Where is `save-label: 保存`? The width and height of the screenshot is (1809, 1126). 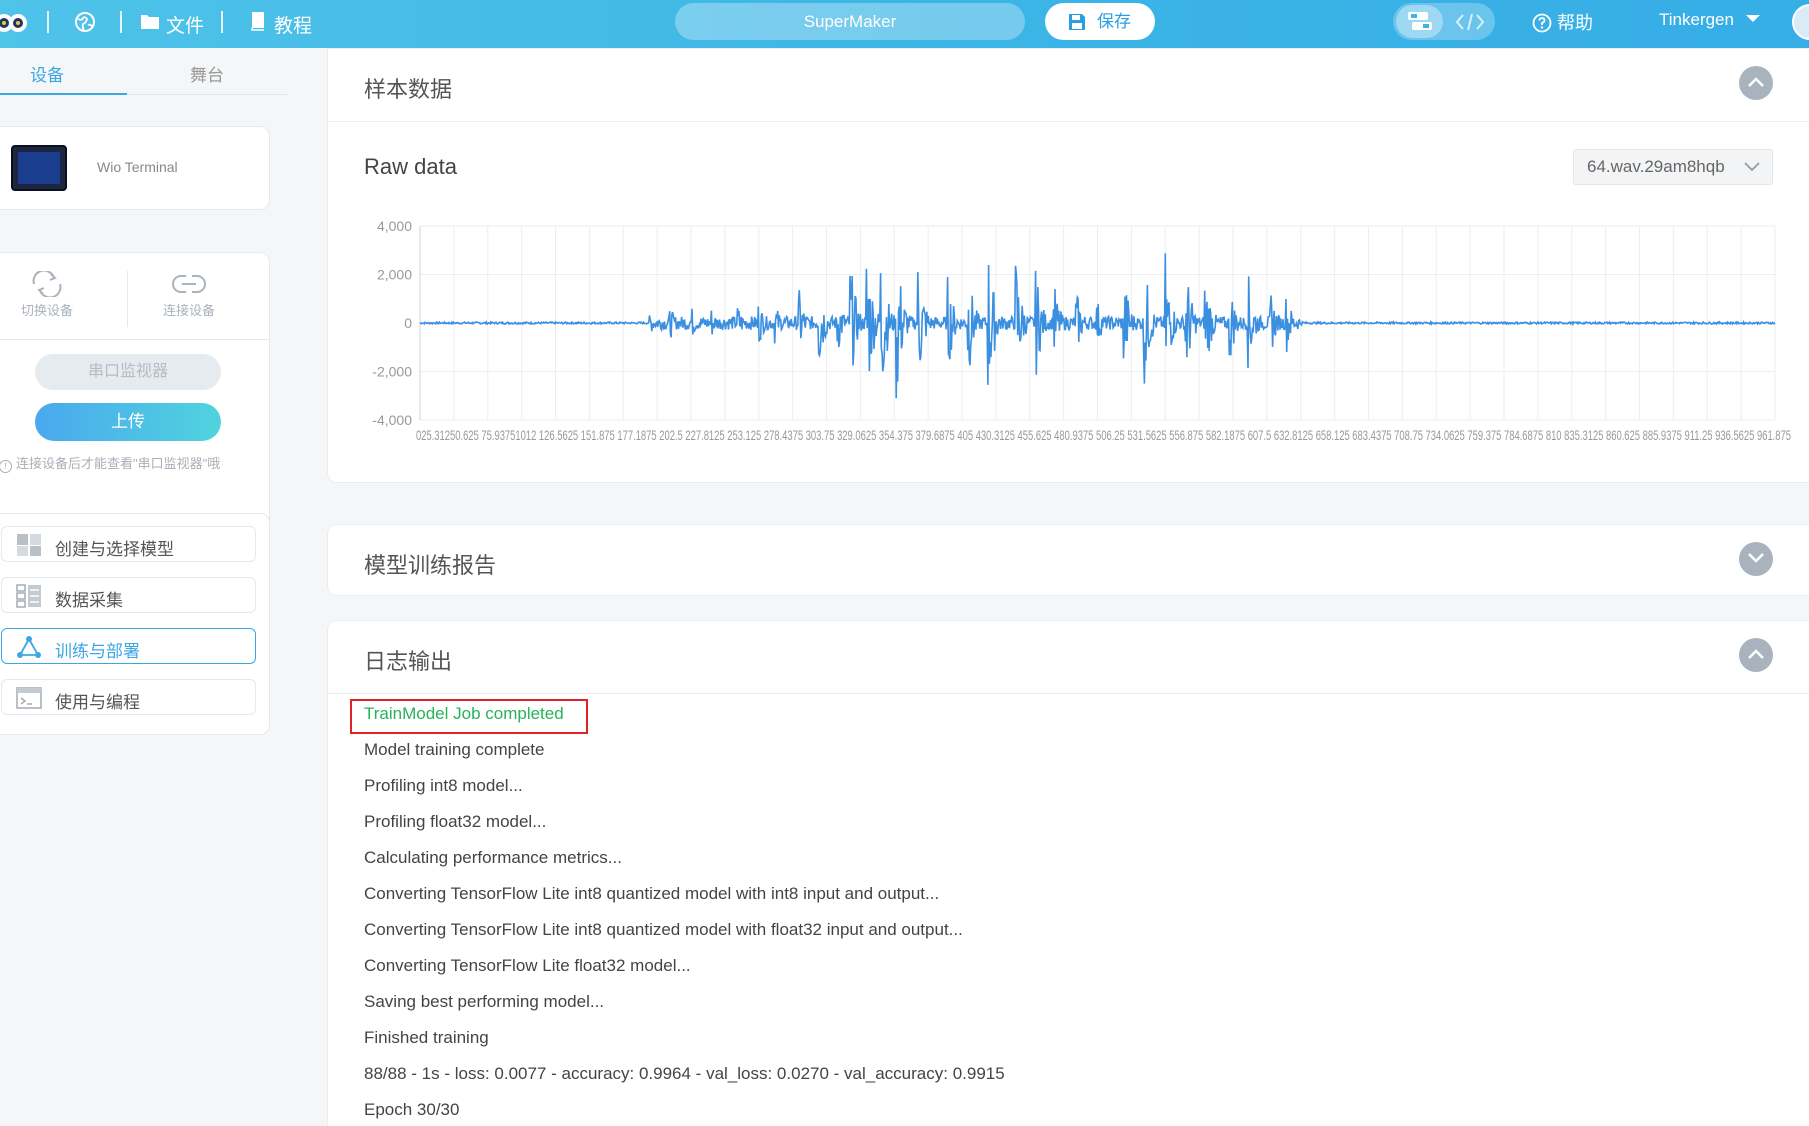
save-label: 保存 is located at coordinates (1114, 21).